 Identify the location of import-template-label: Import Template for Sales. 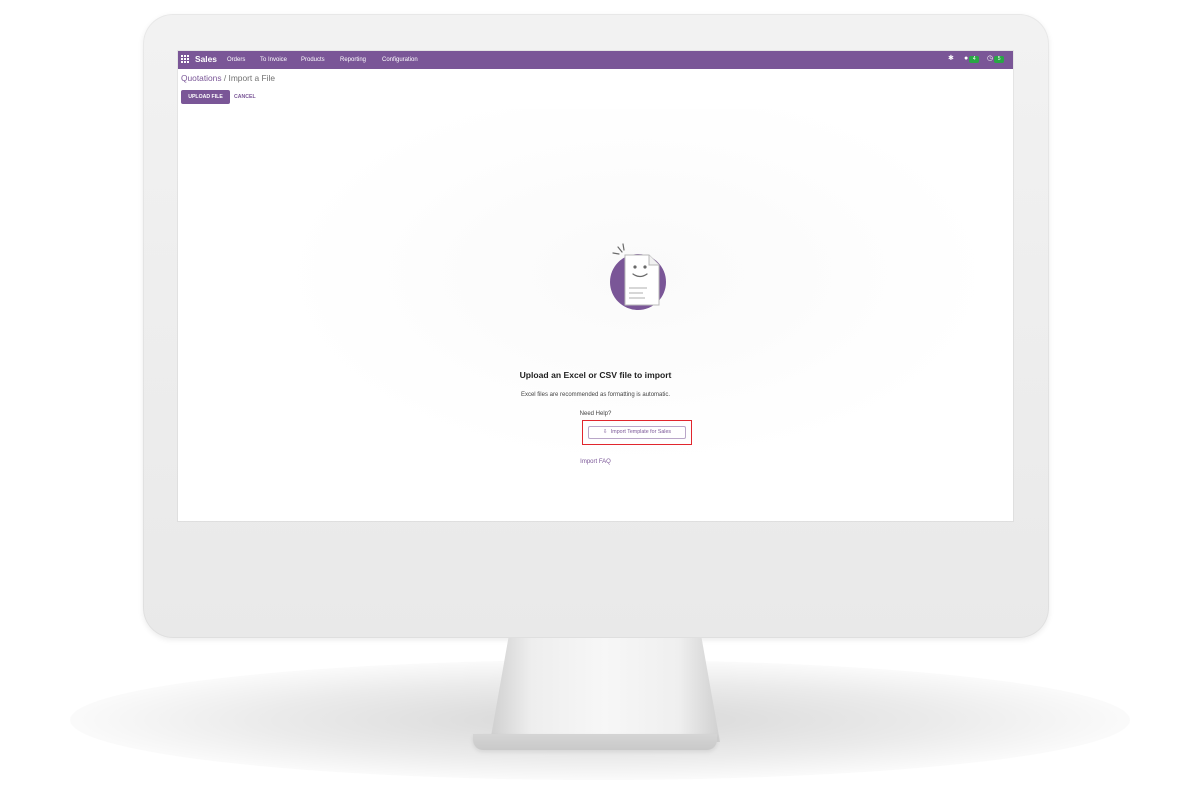
(641, 432).